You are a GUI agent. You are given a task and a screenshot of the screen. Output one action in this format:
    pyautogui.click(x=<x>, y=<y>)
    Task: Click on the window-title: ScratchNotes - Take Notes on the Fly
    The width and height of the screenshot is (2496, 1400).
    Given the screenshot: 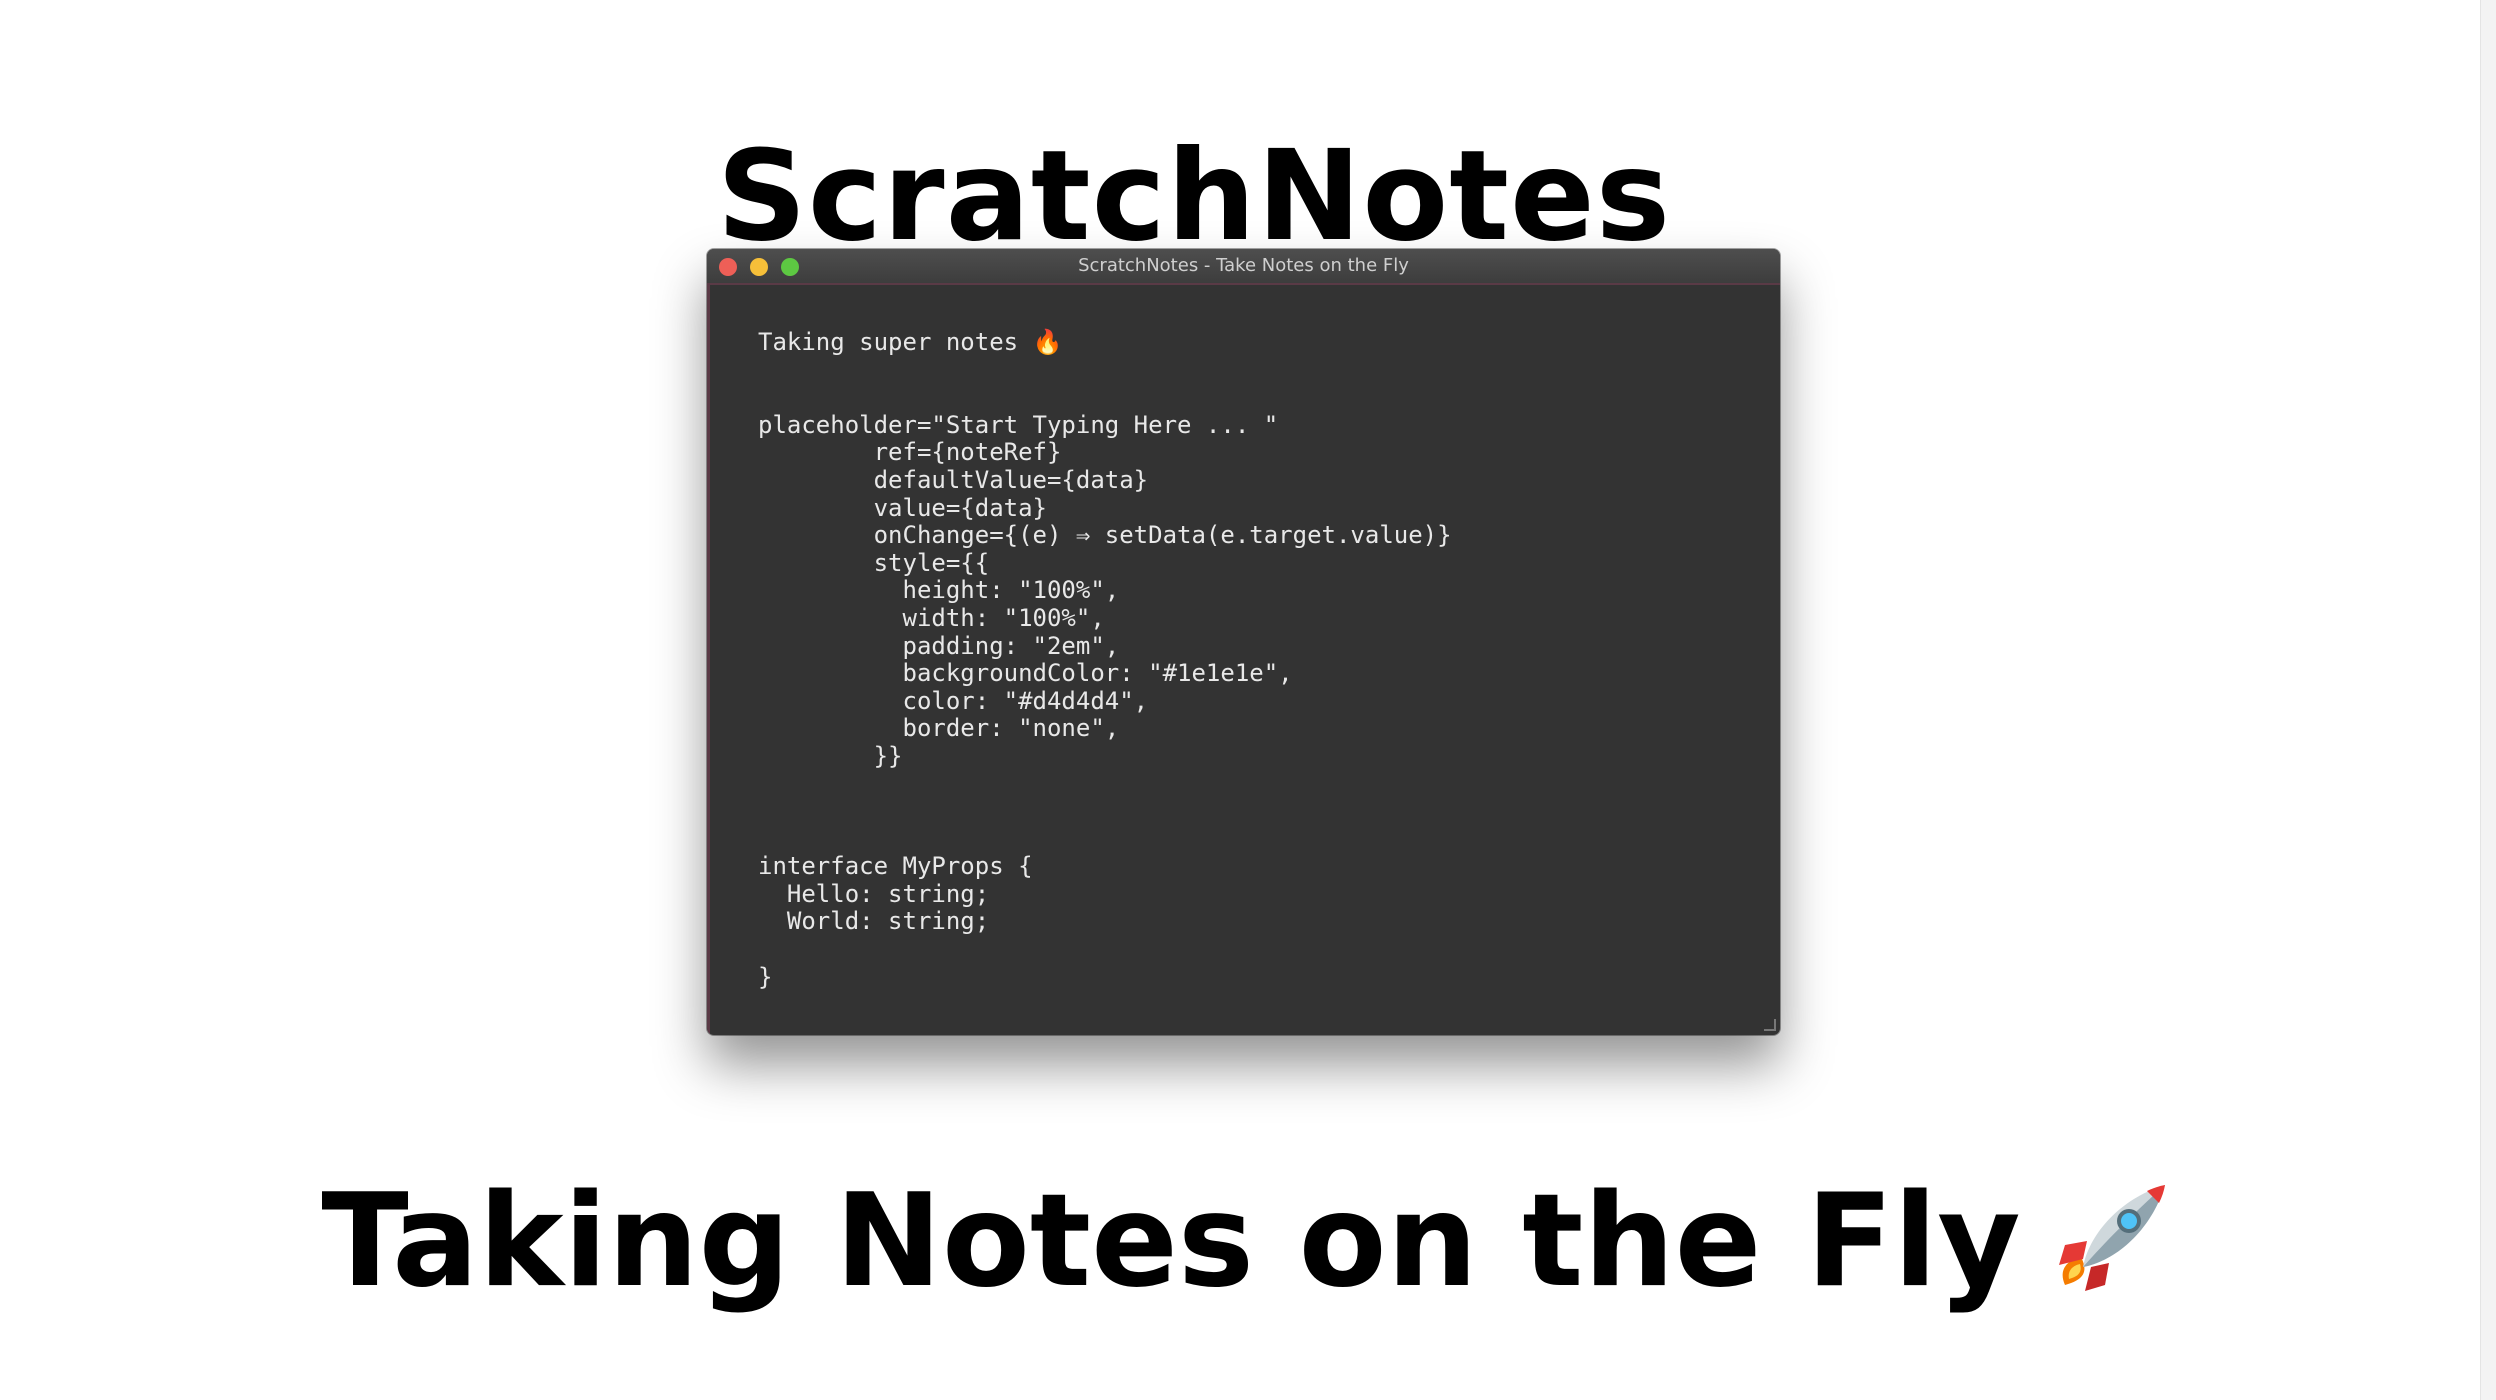 What is the action you would take?
    pyautogui.click(x=1243, y=265)
    